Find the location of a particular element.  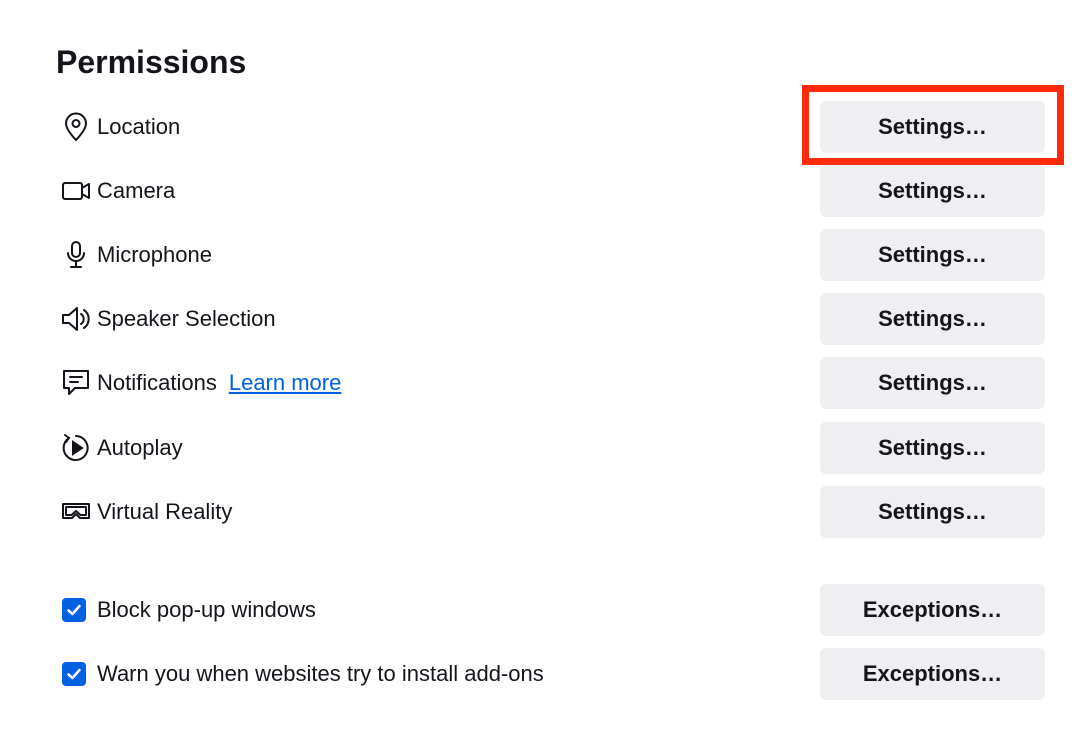

permission-label: Virtual Reality is located at coordinates (165, 511).